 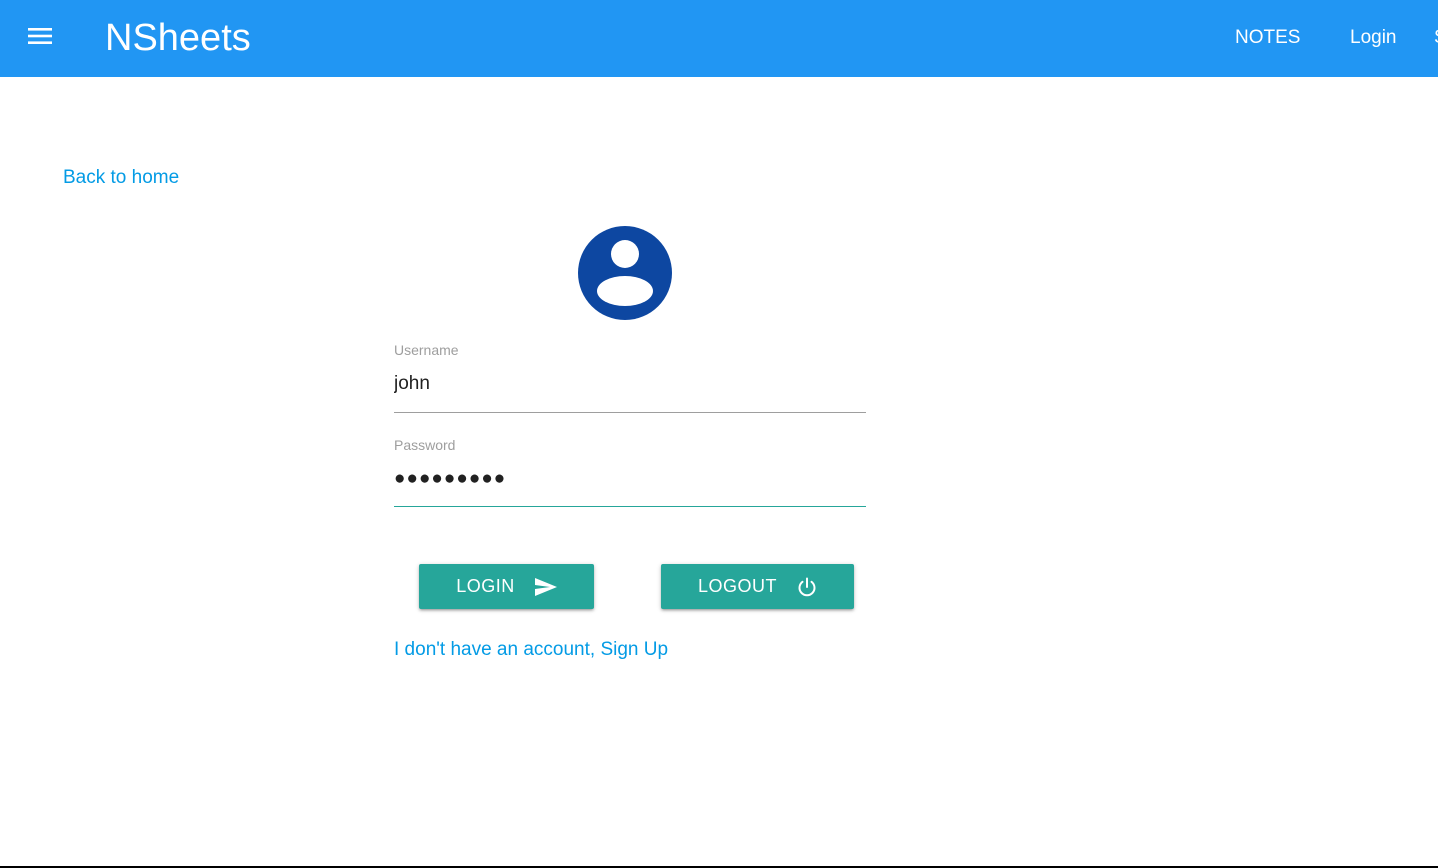 I want to click on hamburger-menu-icon, so click(x=40, y=38).